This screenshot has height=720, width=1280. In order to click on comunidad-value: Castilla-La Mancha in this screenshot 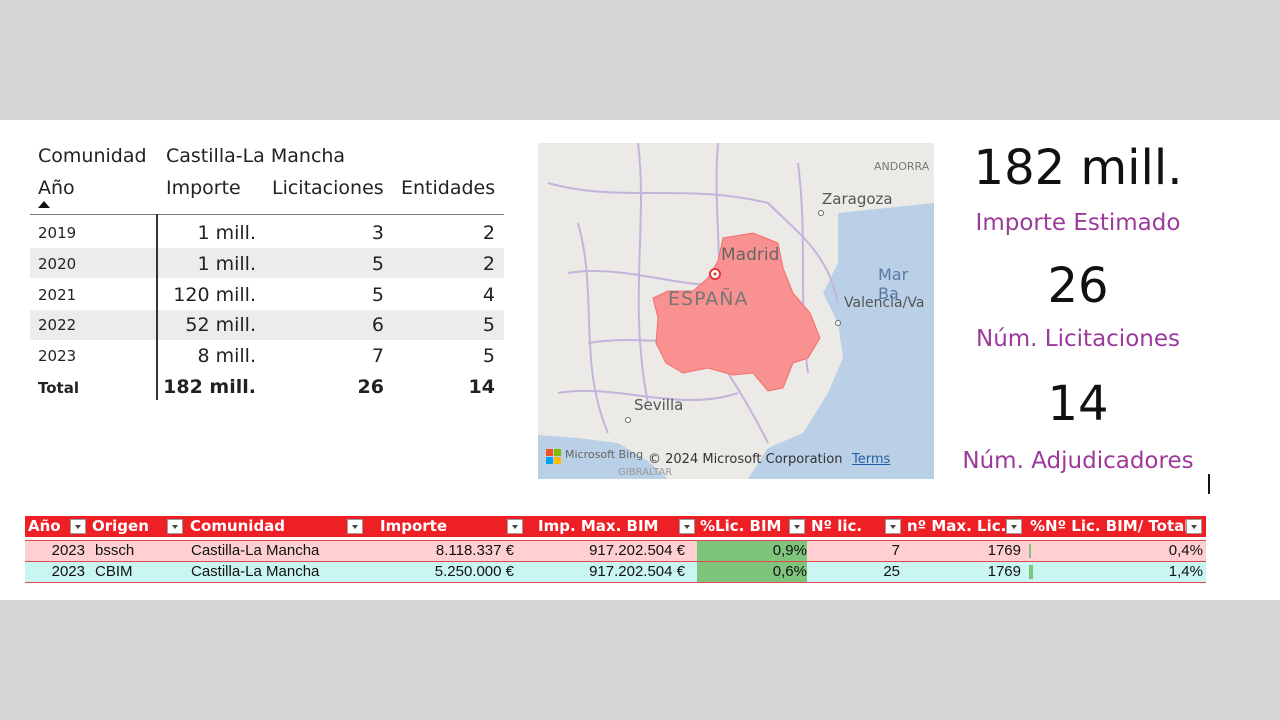, I will do `click(255, 156)`.